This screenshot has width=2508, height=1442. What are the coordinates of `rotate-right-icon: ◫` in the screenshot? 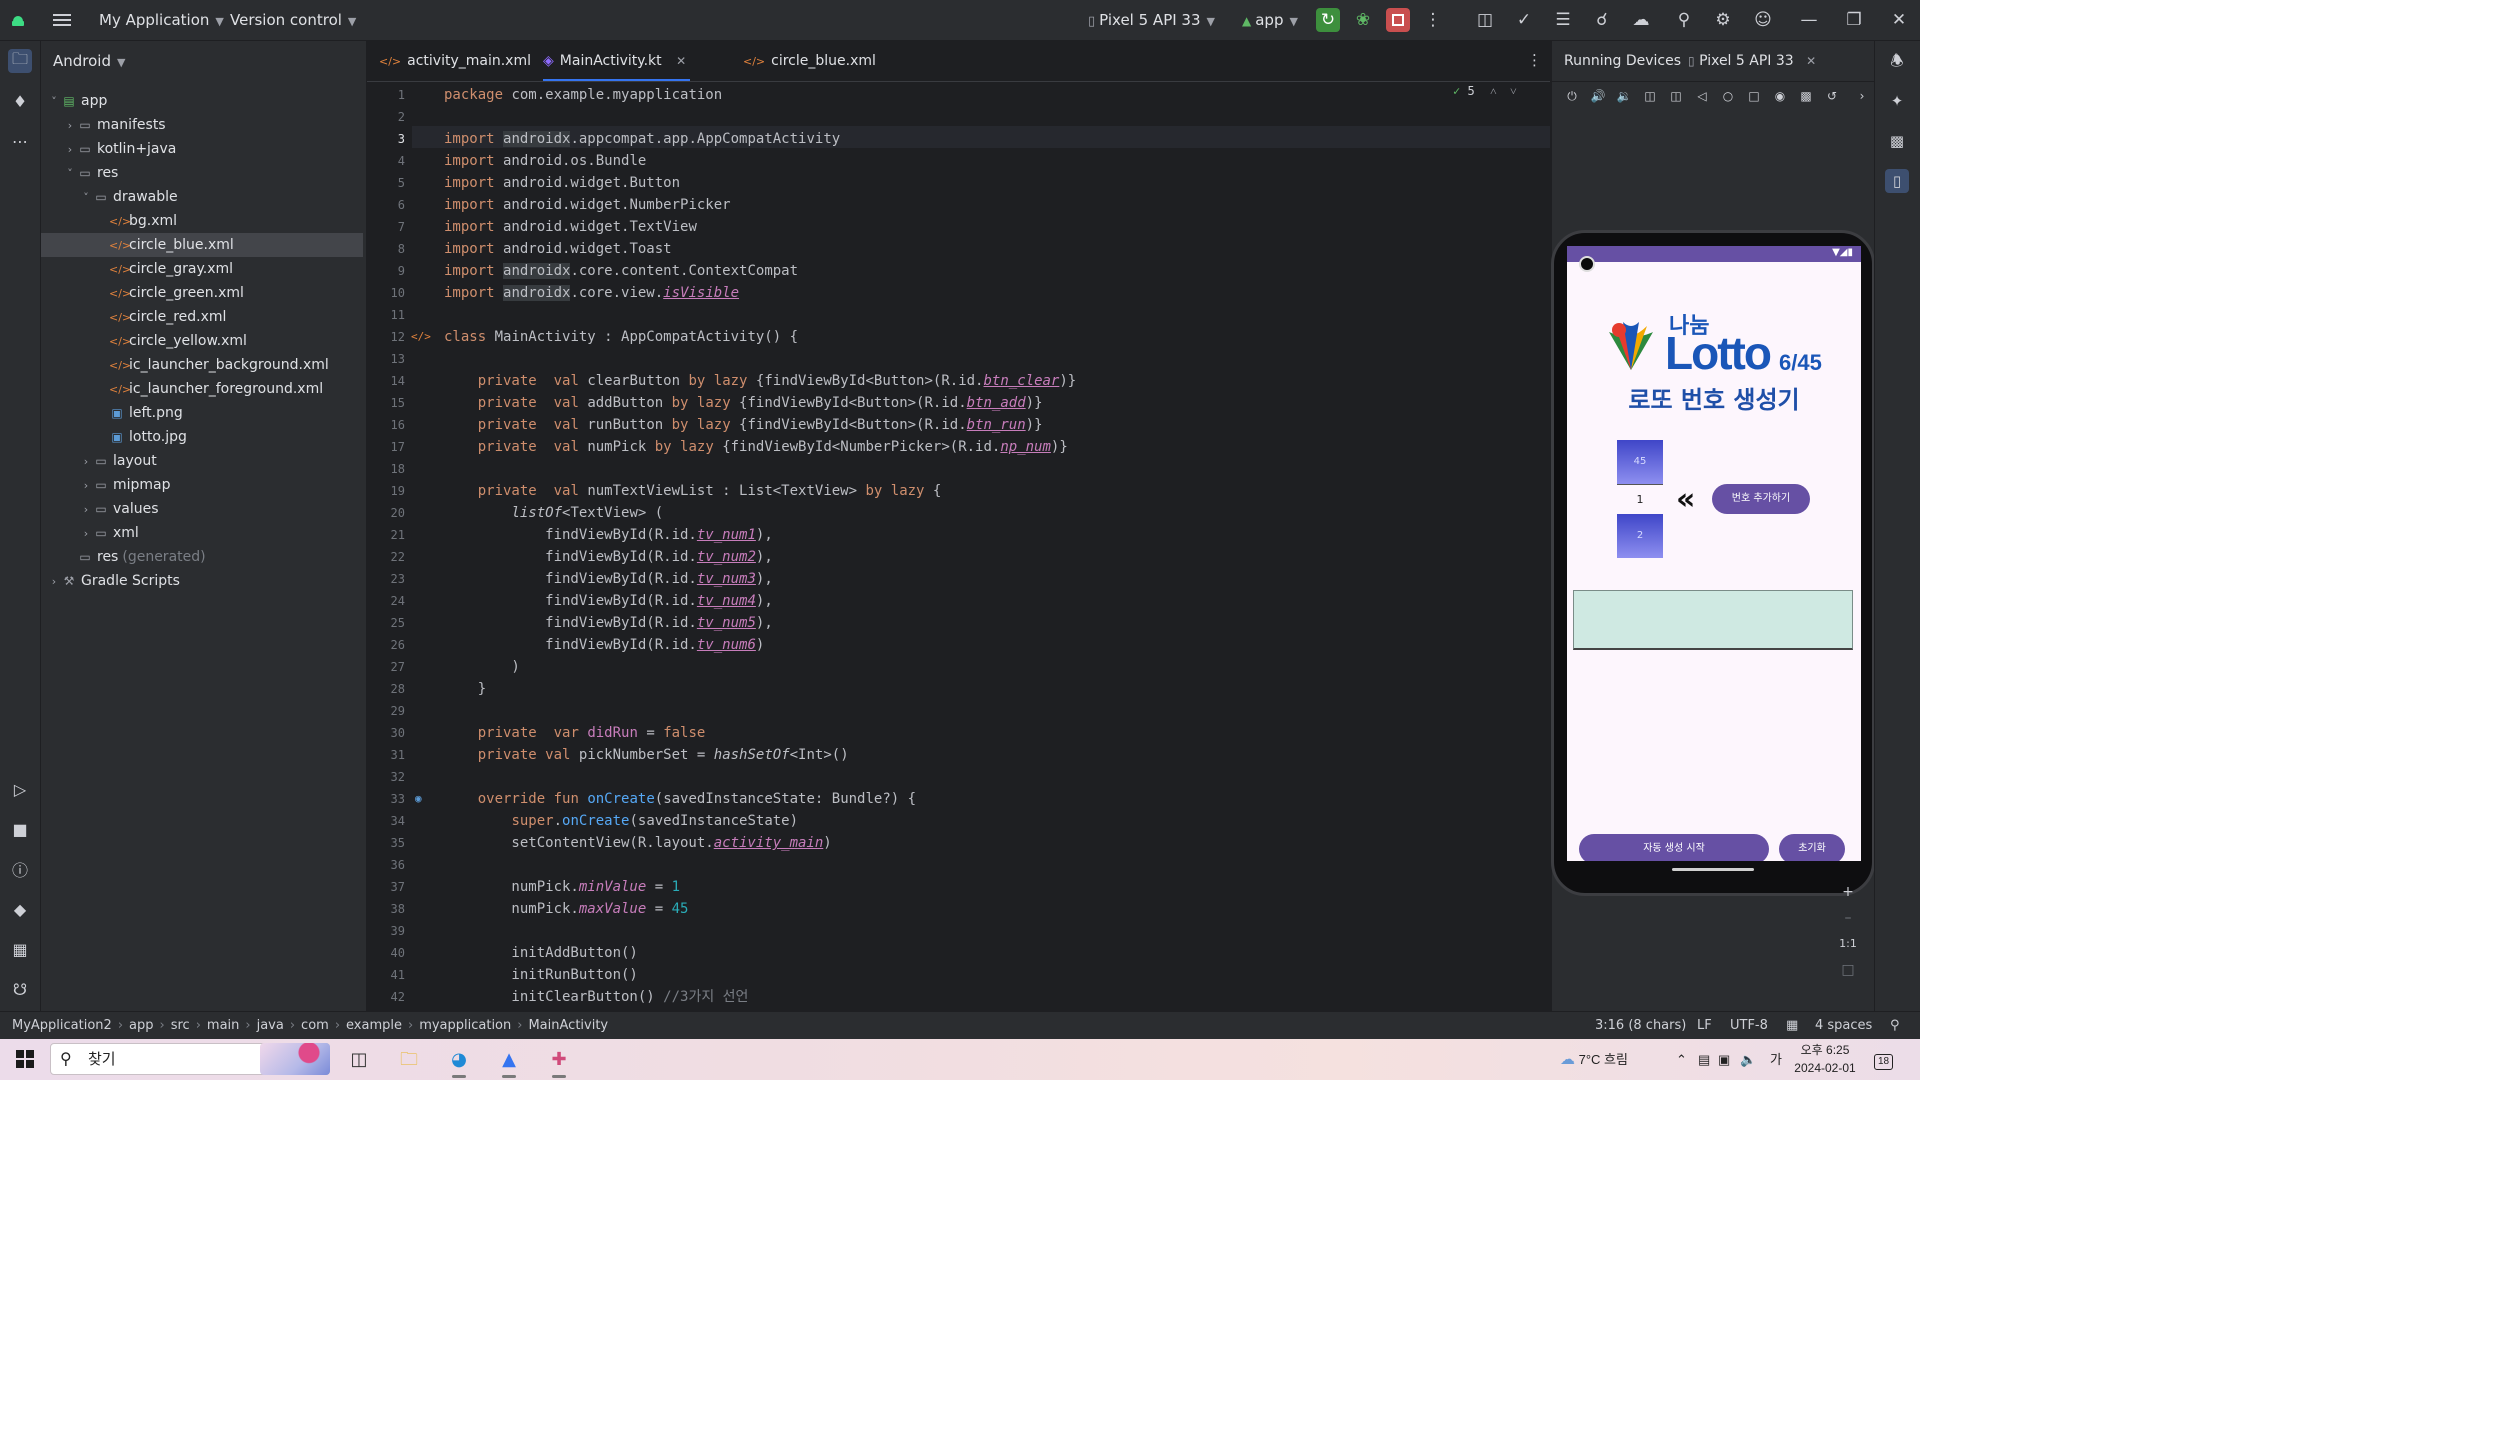 It's located at (1676, 96).